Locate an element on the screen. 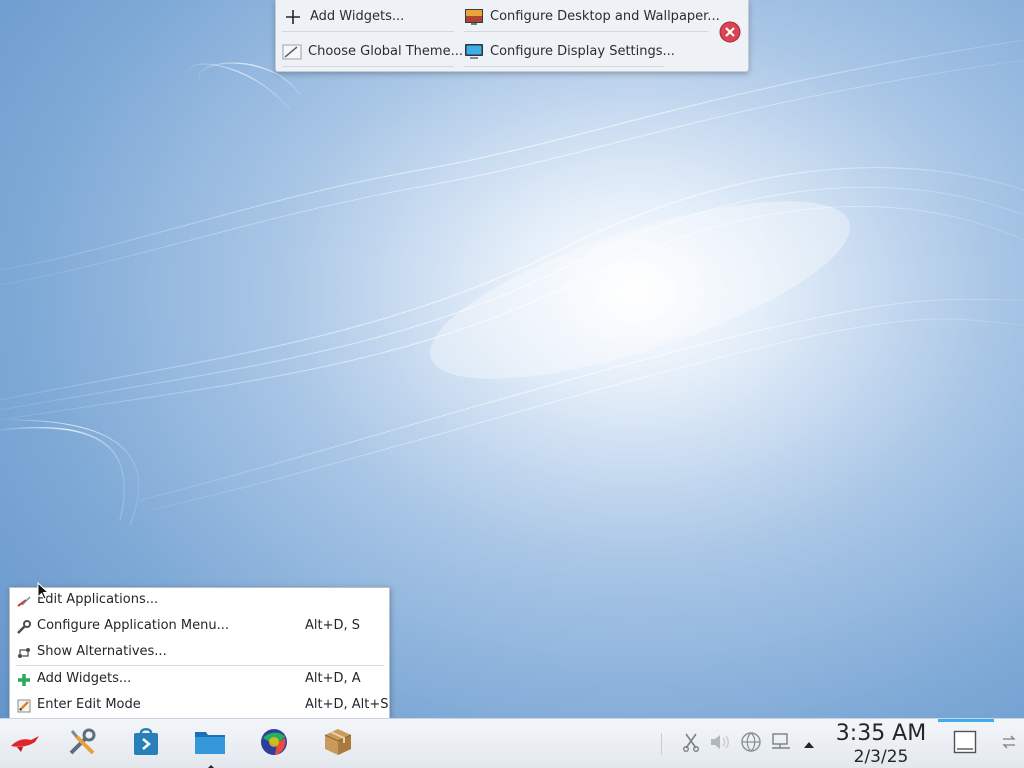  network-tray-button is located at coordinates (751, 744).